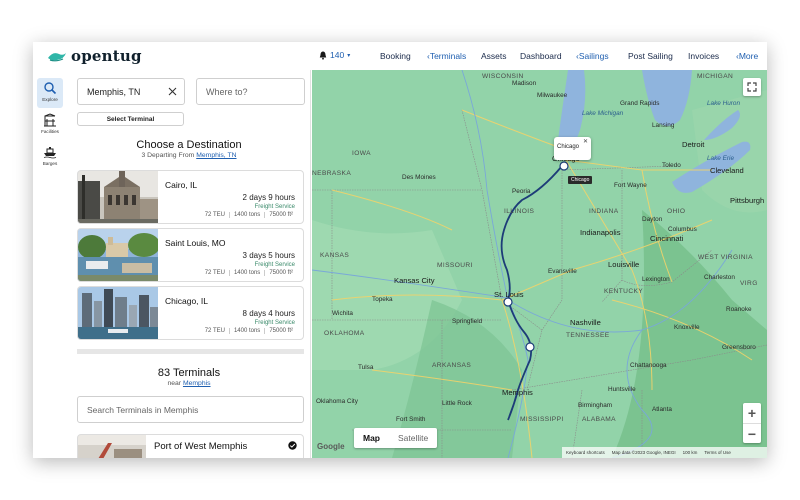 This screenshot has width=800, height=500. What do you see at coordinates (395, 56) in the screenshot?
I see `nav-booking: Booking` at bounding box center [395, 56].